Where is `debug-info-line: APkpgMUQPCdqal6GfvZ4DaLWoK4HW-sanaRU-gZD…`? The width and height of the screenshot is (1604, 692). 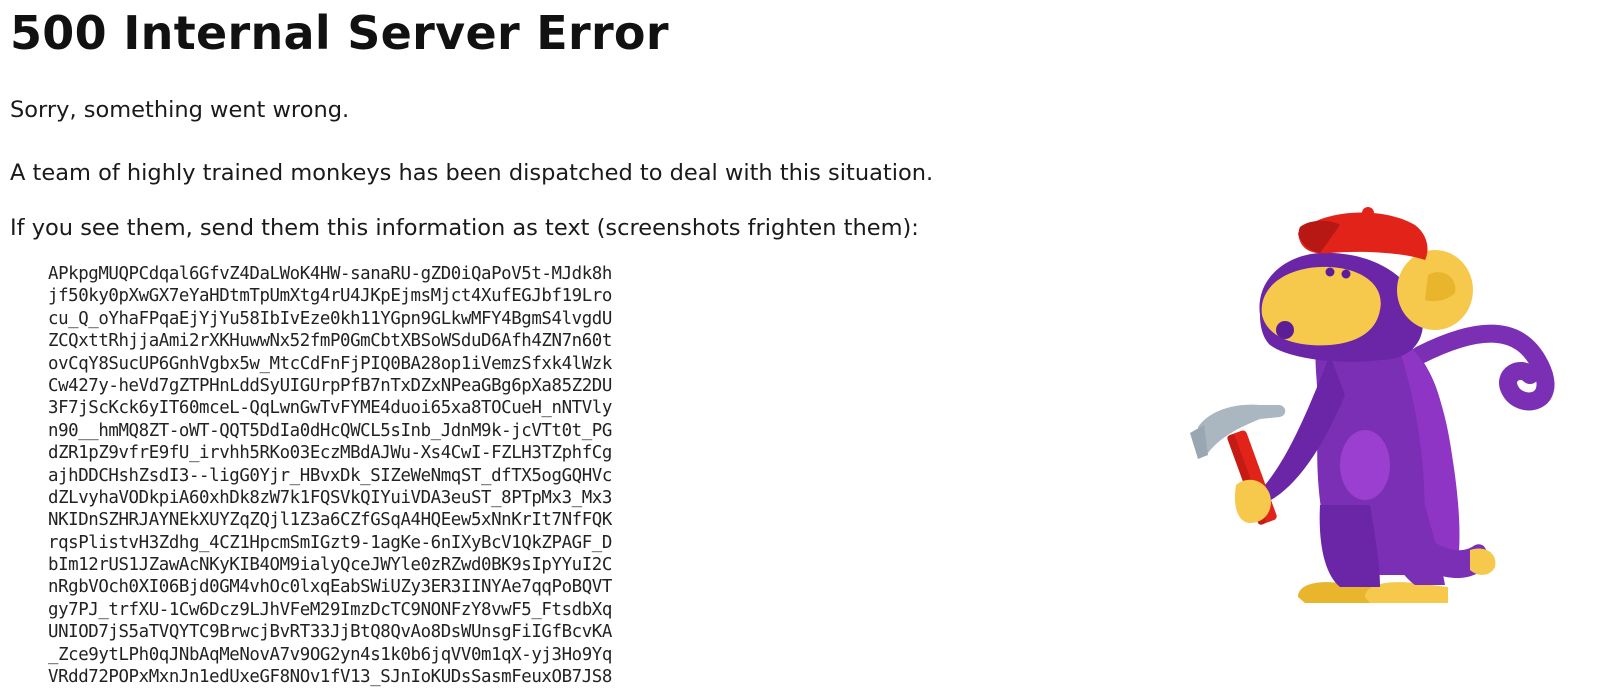 debug-info-line: APkpgMUQPCdqal6GfvZ4DaLWoK4HW-sanaRU-gZD… is located at coordinates (330, 274).